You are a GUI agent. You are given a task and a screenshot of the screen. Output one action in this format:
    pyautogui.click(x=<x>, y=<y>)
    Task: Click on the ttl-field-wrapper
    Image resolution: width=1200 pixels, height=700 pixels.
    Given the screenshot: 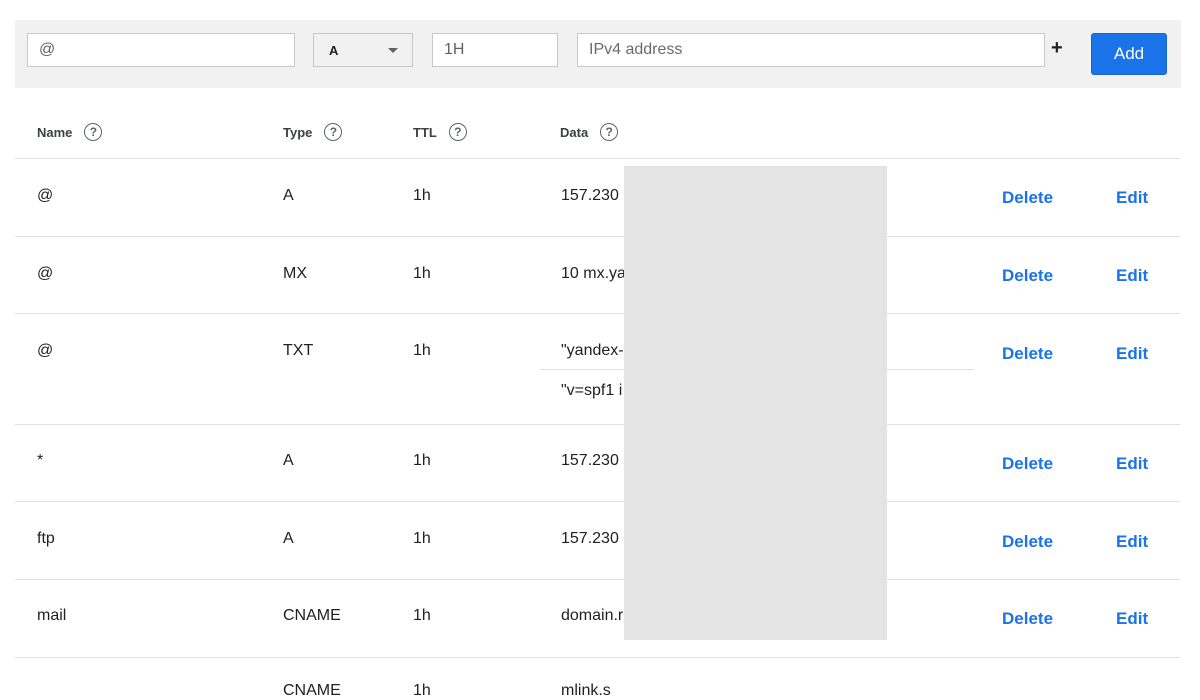 What is the action you would take?
    pyautogui.click(x=495, y=50)
    